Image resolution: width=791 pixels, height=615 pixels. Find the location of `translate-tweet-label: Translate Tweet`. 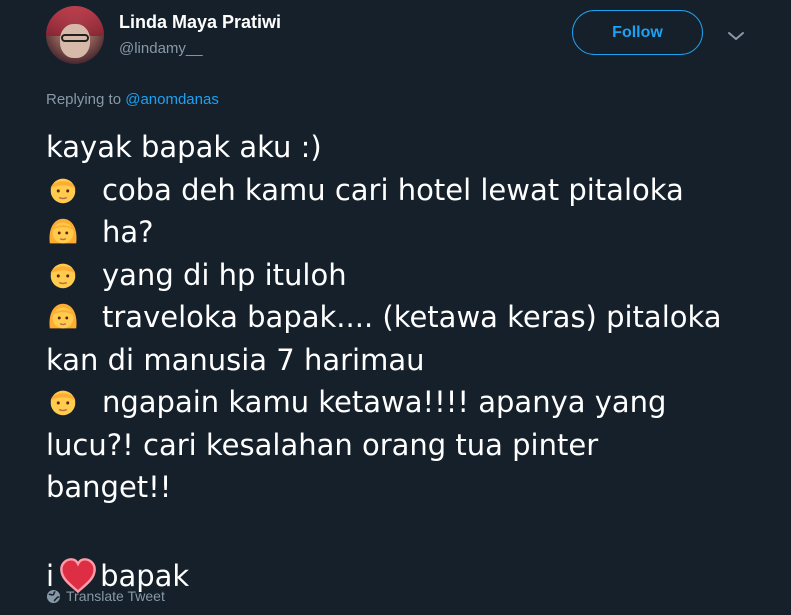

translate-tweet-label: Translate Tweet is located at coordinates (115, 596).